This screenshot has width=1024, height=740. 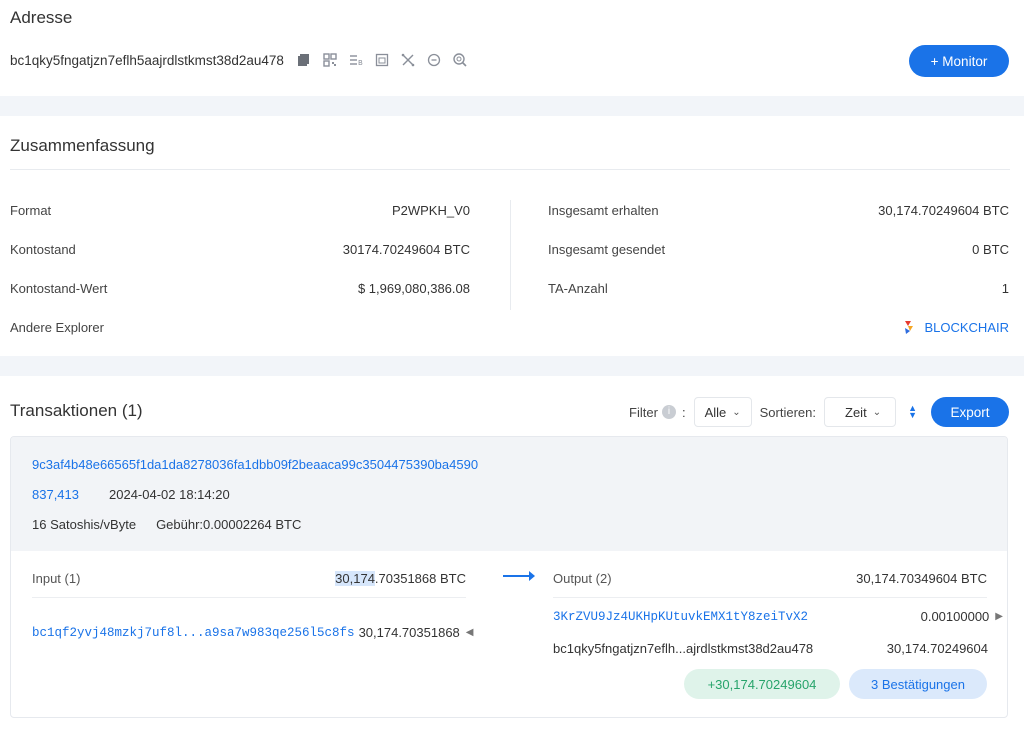 What do you see at coordinates (607, 249) in the screenshot?
I see `summary-label: Insgesamt gesendet` at bounding box center [607, 249].